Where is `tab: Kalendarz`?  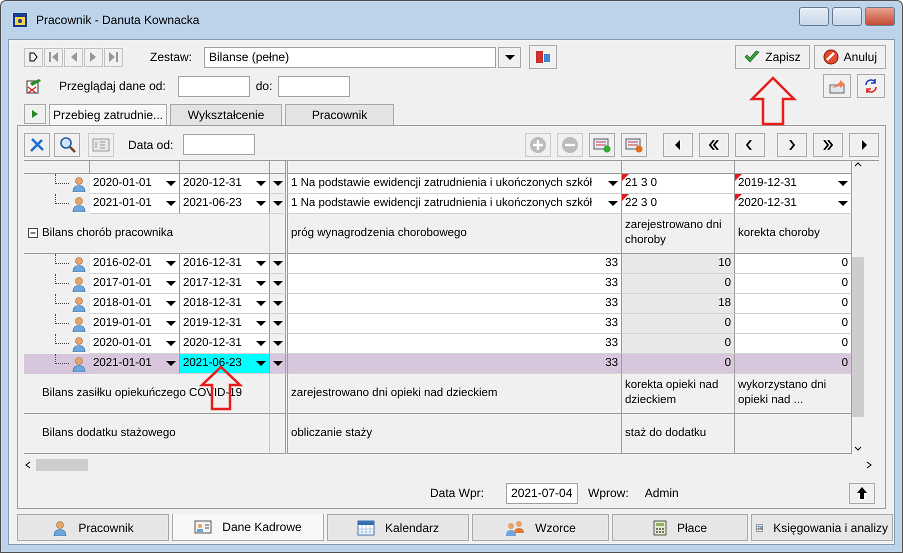 tab: Kalendarz is located at coordinates (398, 527).